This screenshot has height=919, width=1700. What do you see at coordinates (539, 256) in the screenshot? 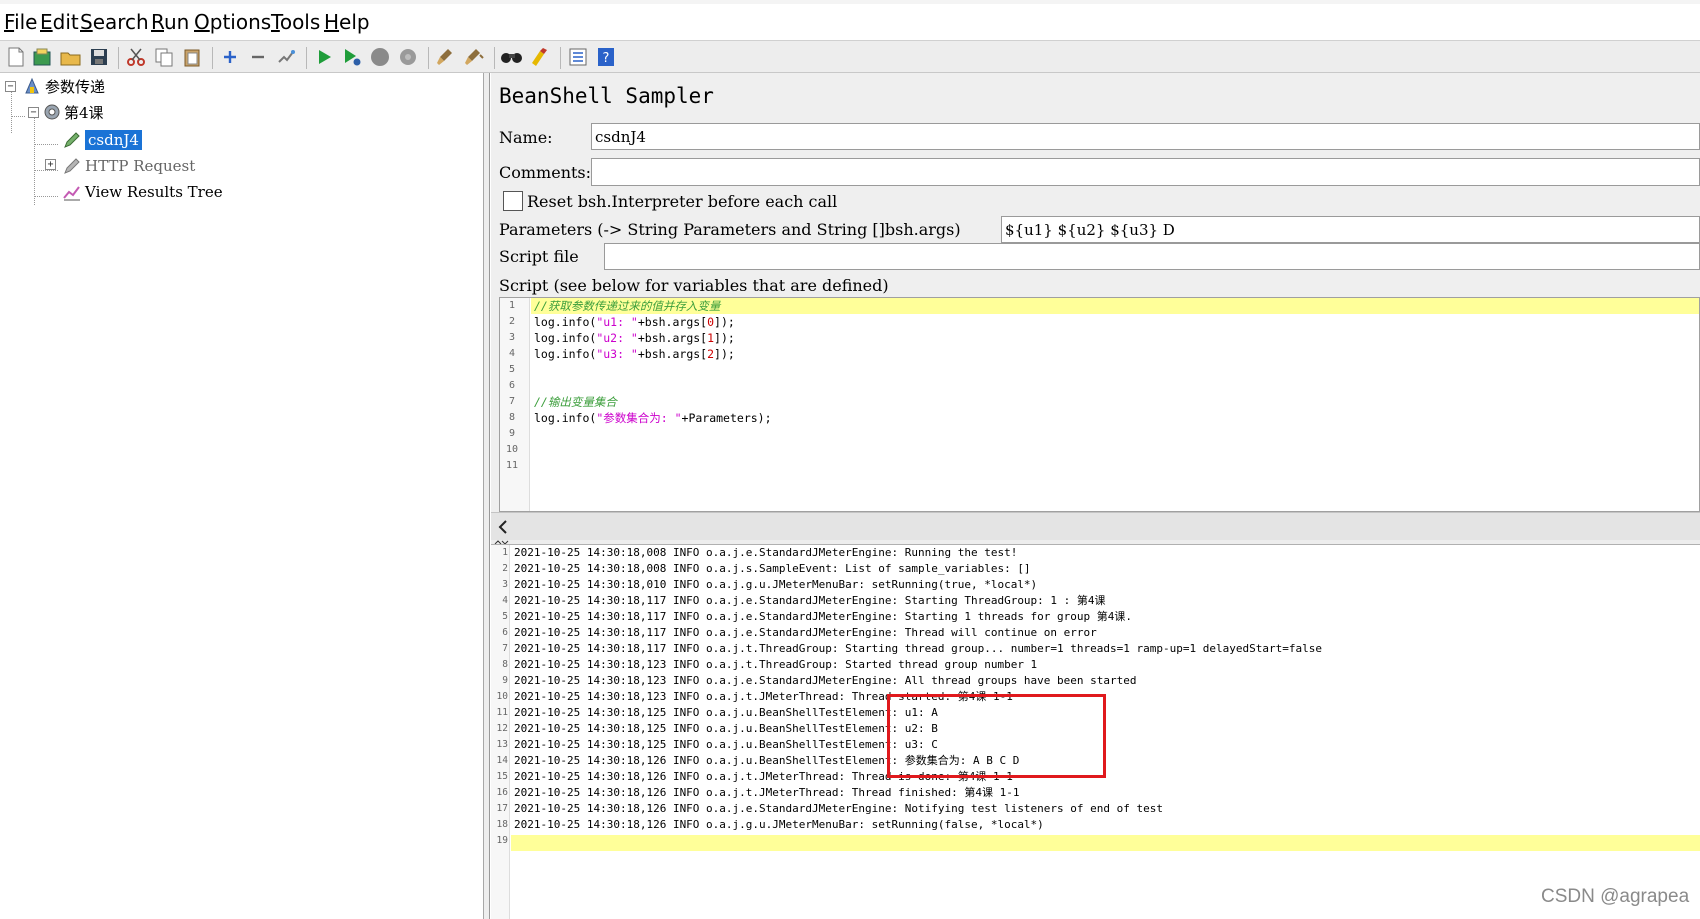
I see `script-file-label: Script file` at bounding box center [539, 256].